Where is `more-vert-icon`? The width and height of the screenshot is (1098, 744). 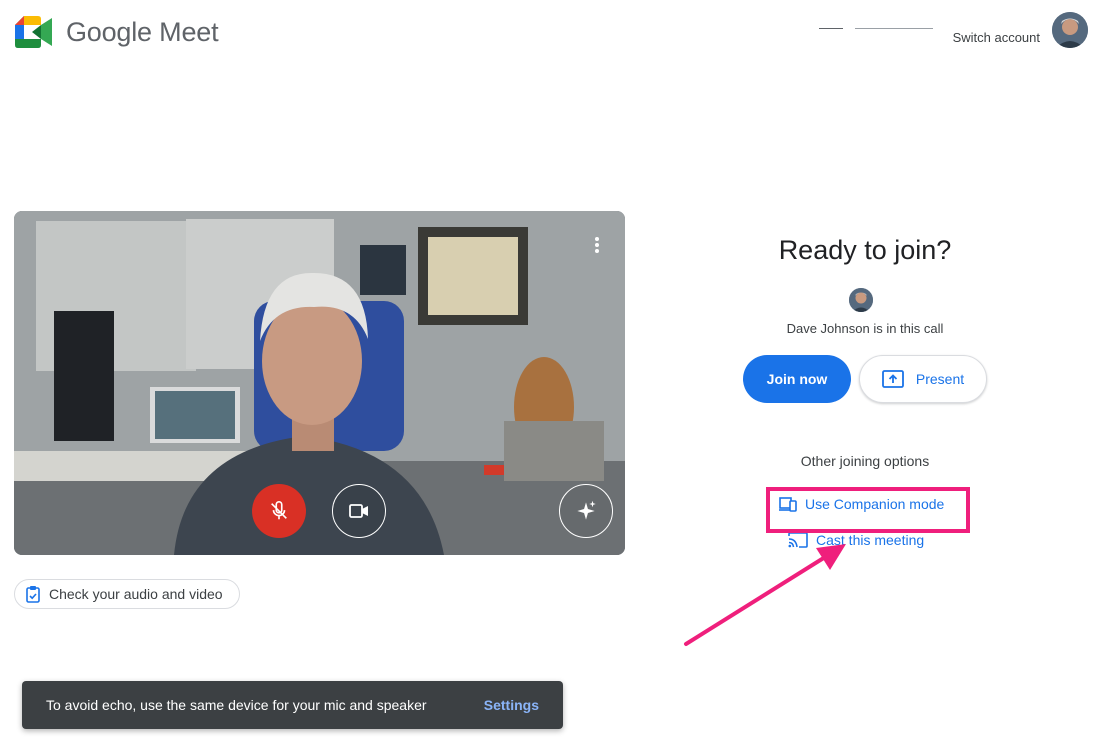
more-vert-icon is located at coordinates (597, 245).